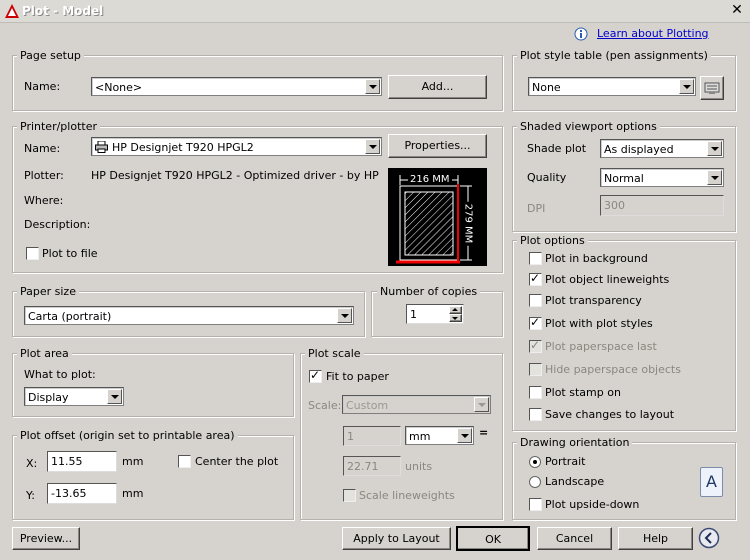 This screenshot has width=750, height=560. What do you see at coordinates (737, 11) in the screenshot?
I see `close-icon: ✕` at bounding box center [737, 11].